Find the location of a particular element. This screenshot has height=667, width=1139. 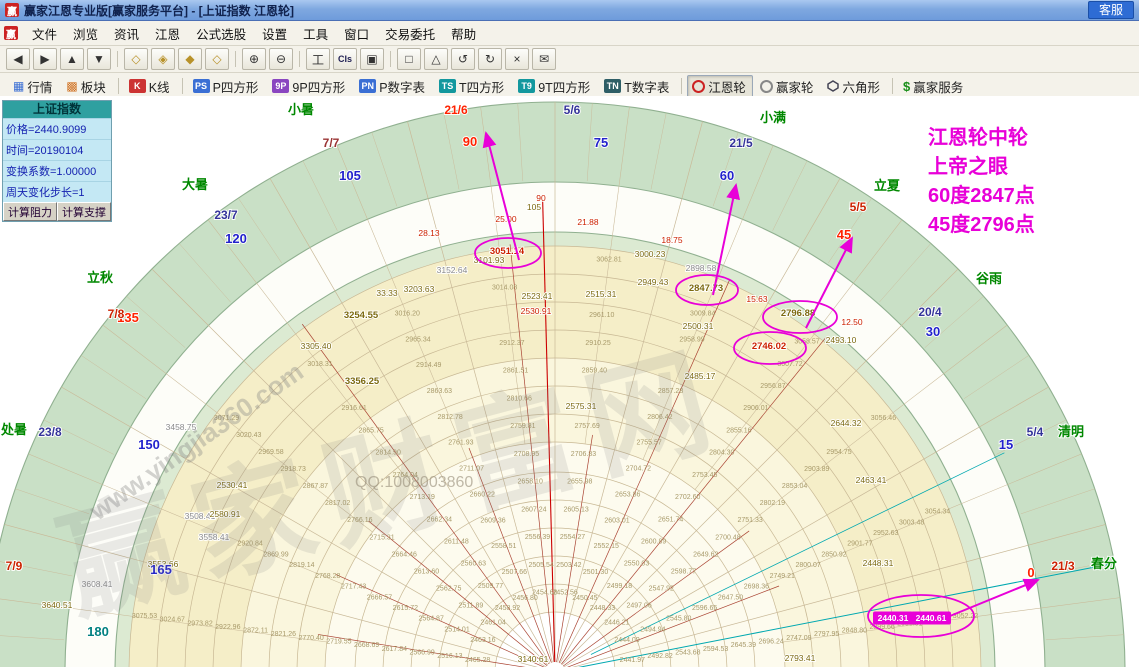

rotate-cw-icon: ↻ is located at coordinates (490, 59).